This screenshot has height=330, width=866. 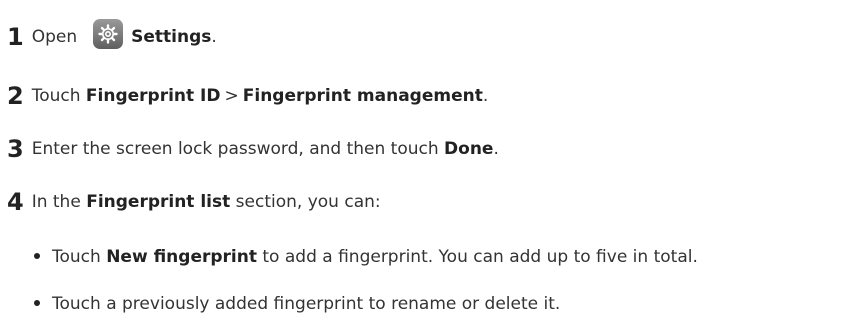 I want to click on gear-icon, so click(x=108, y=34).